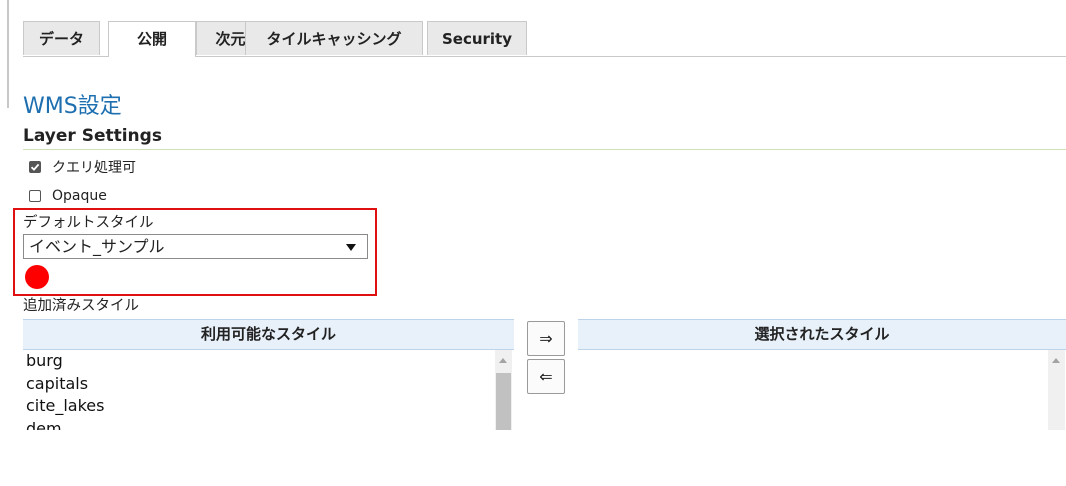 The height and width of the screenshot is (486, 1066). I want to click on tab-tile-caching: タイルキャッシング, so click(334, 38).